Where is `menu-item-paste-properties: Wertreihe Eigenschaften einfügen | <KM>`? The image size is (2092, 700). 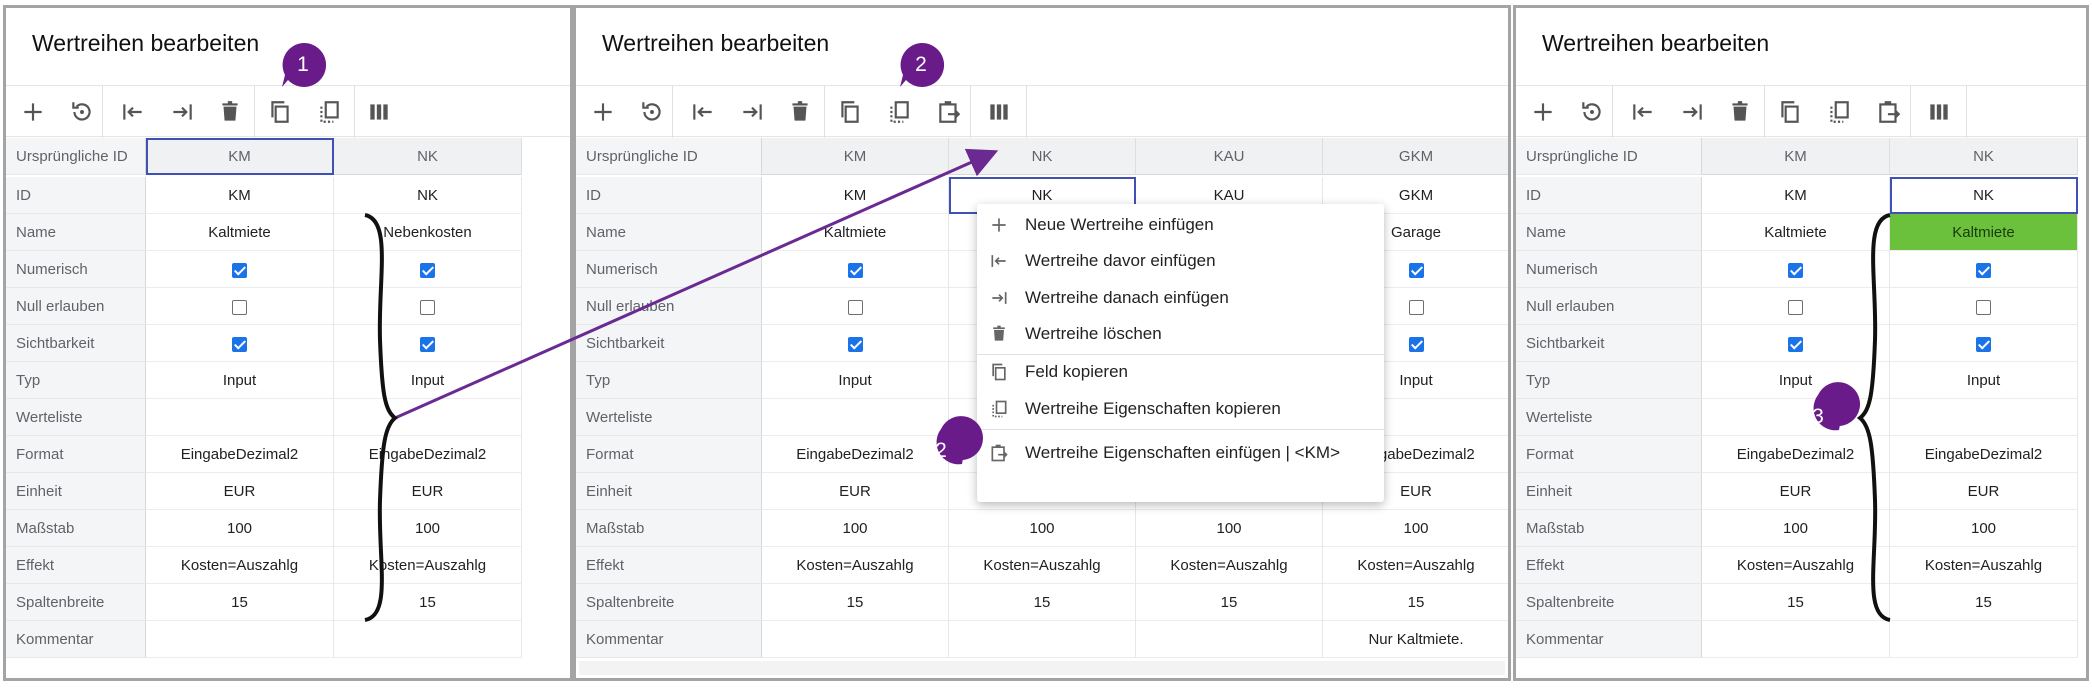
menu-item-paste-properties: Wertreihe Eigenschaften einfügen | <KM> is located at coordinates (1180, 453).